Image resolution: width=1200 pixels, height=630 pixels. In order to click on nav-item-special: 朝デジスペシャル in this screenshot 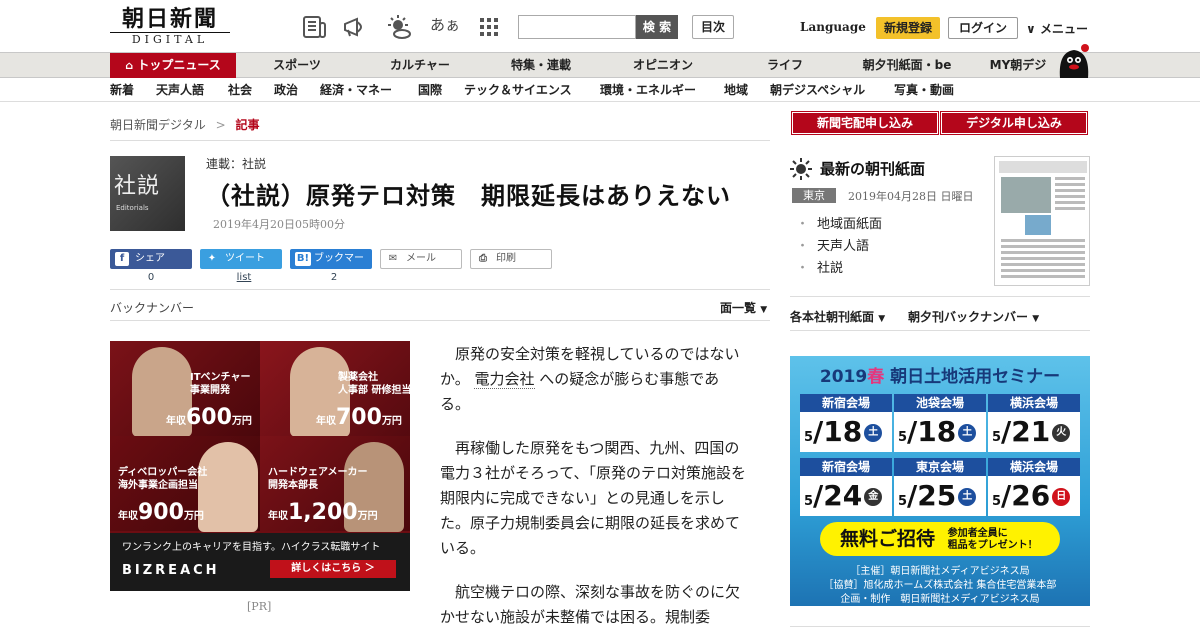, I will do `click(817, 90)`.